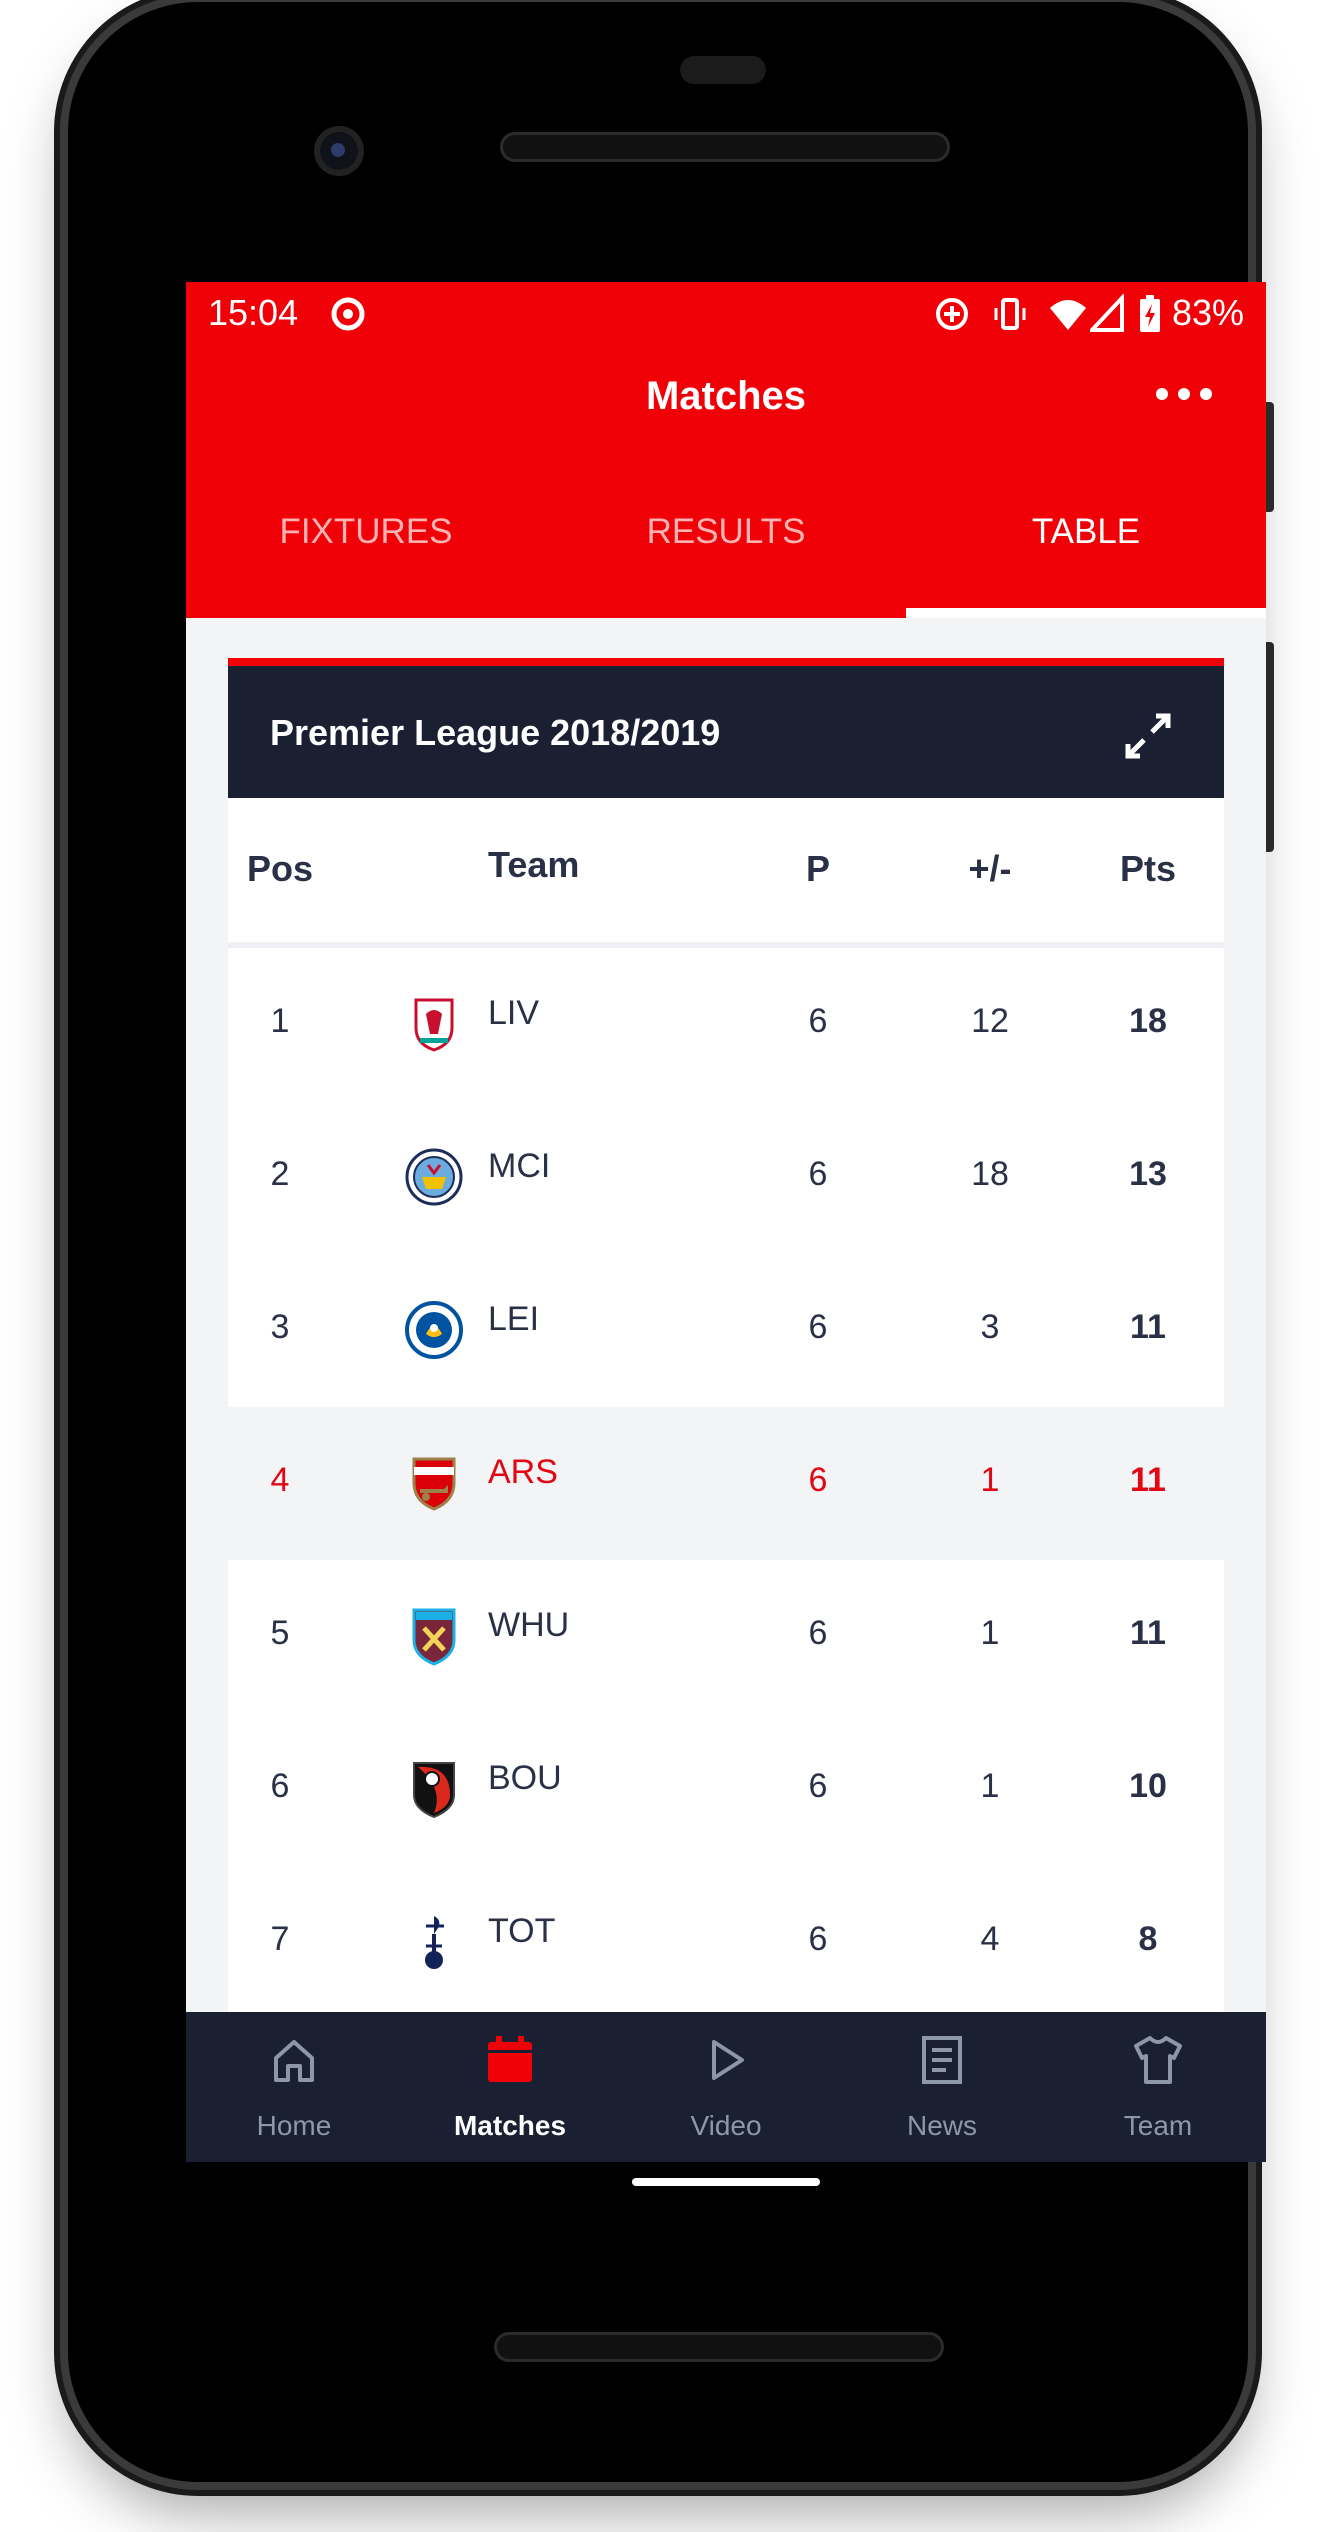 This screenshot has width=1330, height=2532. I want to click on top-slot, so click(723, 70).